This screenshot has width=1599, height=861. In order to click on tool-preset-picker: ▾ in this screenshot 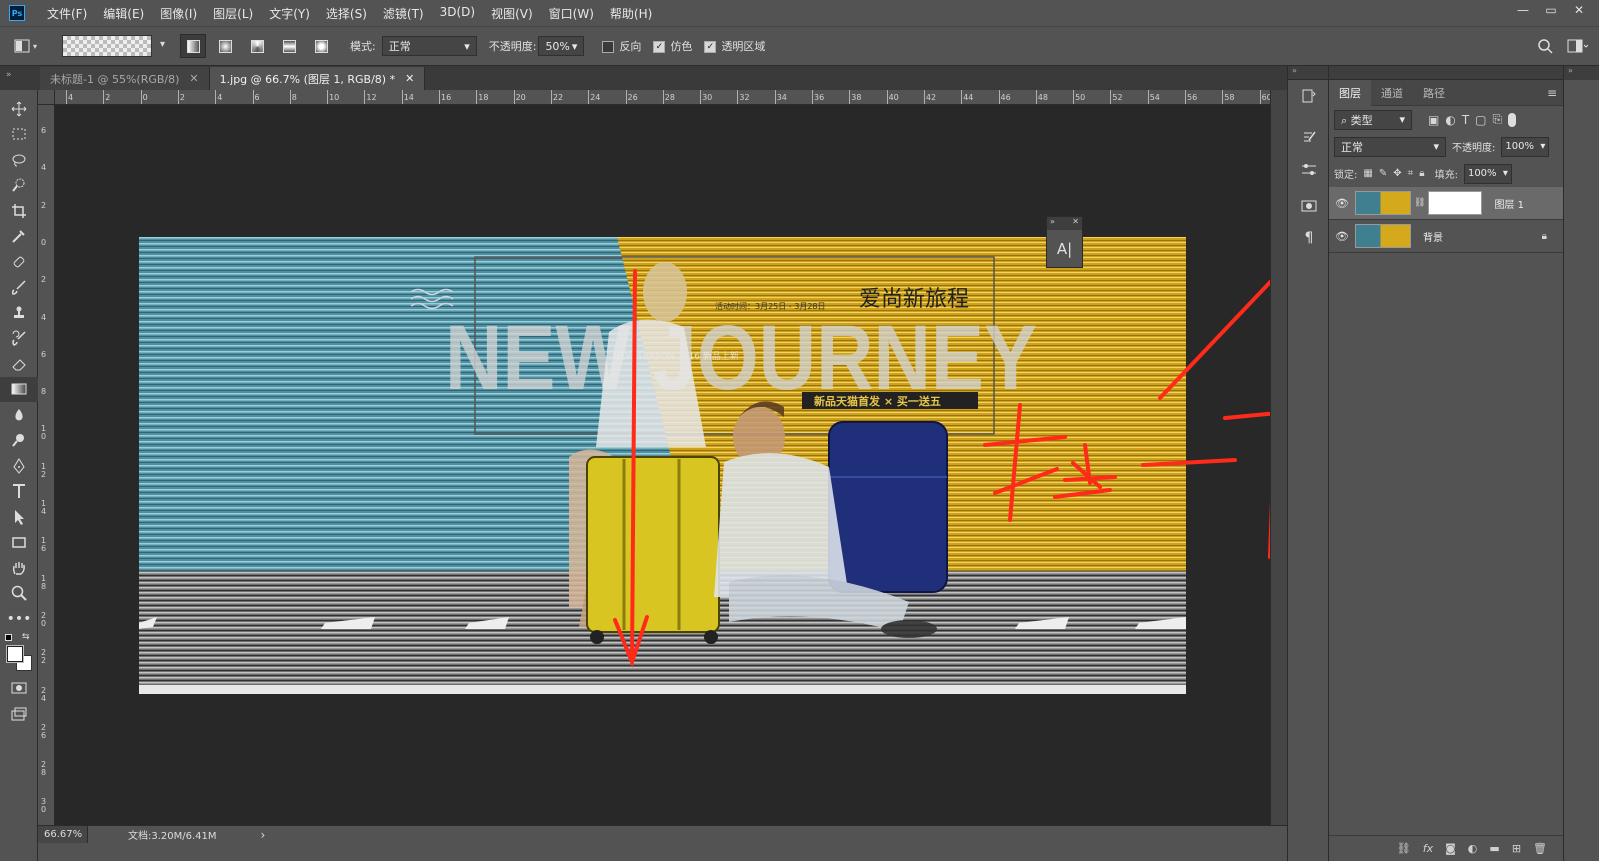, I will do `click(27, 46)`.